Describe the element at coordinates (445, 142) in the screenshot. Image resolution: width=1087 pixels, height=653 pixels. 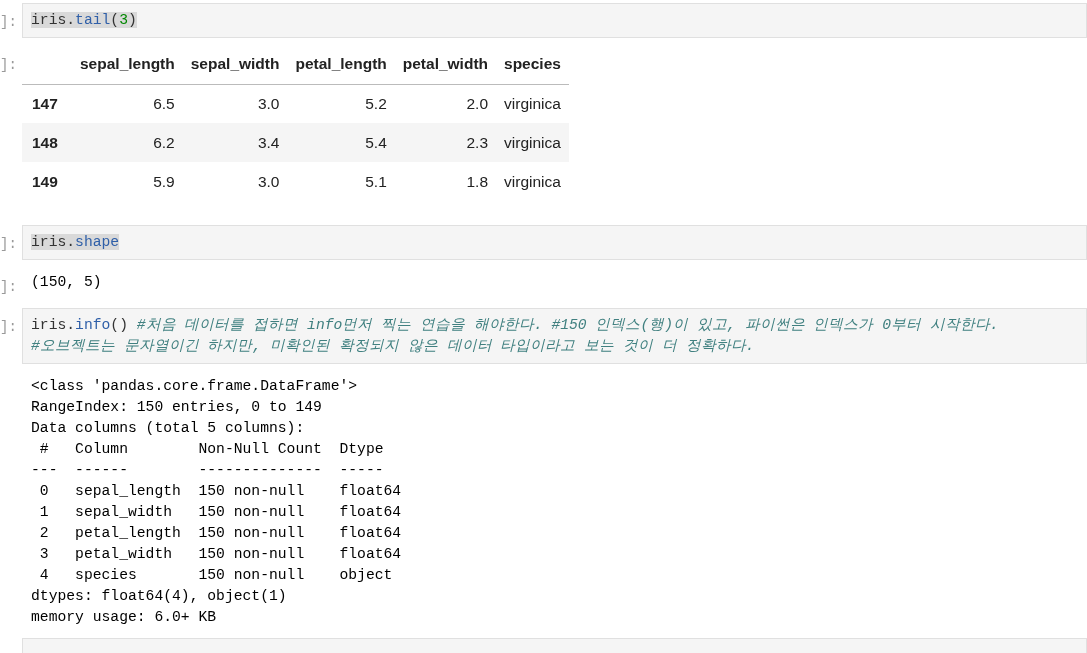
I see `table-cell: 2.3` at that location.